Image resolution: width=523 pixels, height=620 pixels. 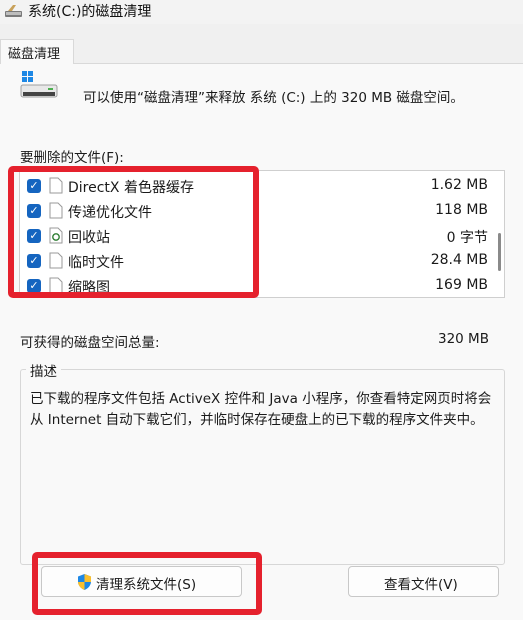 I want to click on drive-icon, so click(x=39, y=84).